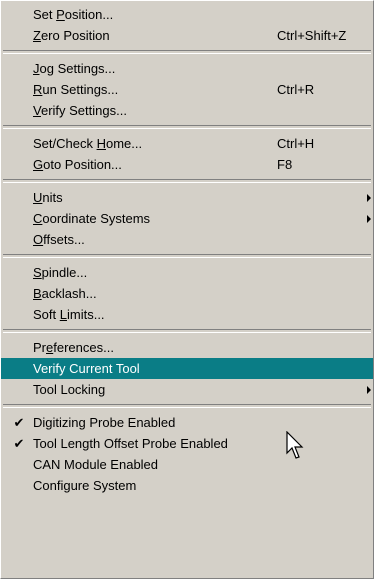 This screenshot has width=374, height=579. What do you see at coordinates (296, 89) in the screenshot?
I see `shortcut-label: Ctrl+R` at bounding box center [296, 89].